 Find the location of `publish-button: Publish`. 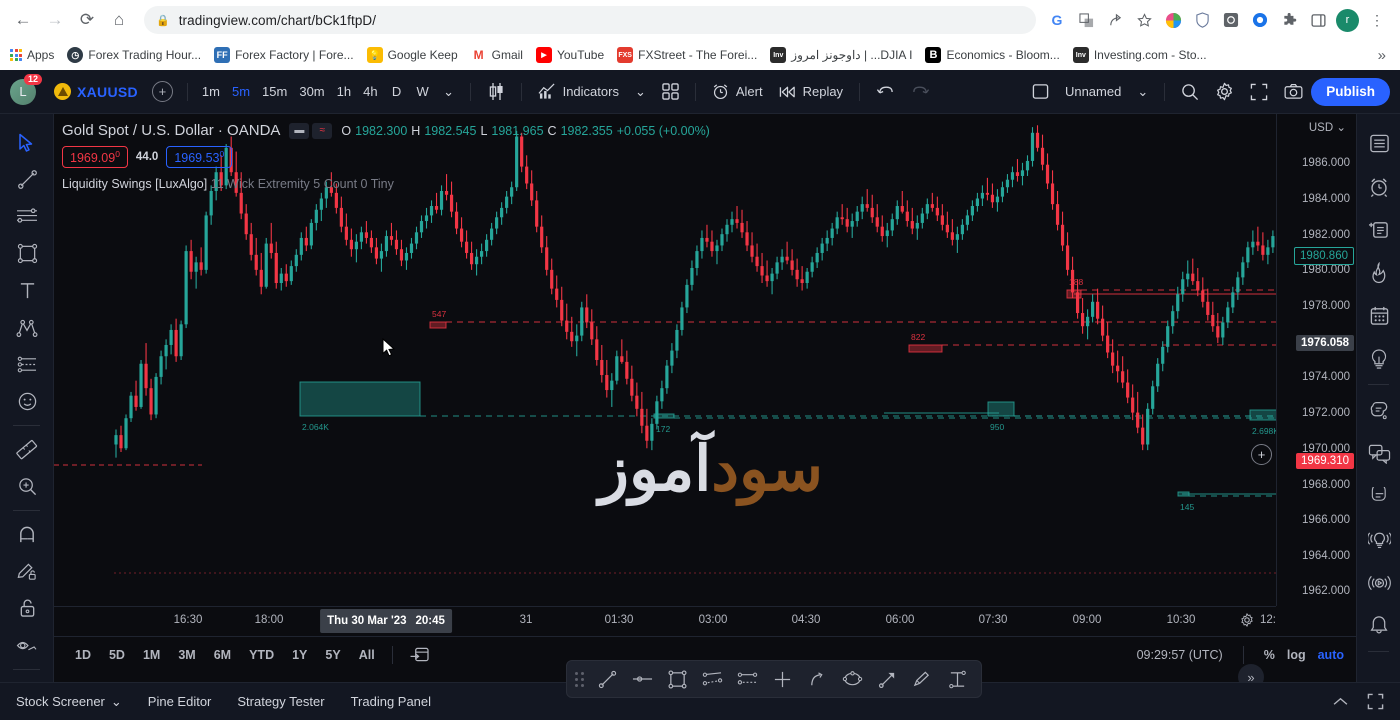

publish-button: Publish is located at coordinates (1350, 91).